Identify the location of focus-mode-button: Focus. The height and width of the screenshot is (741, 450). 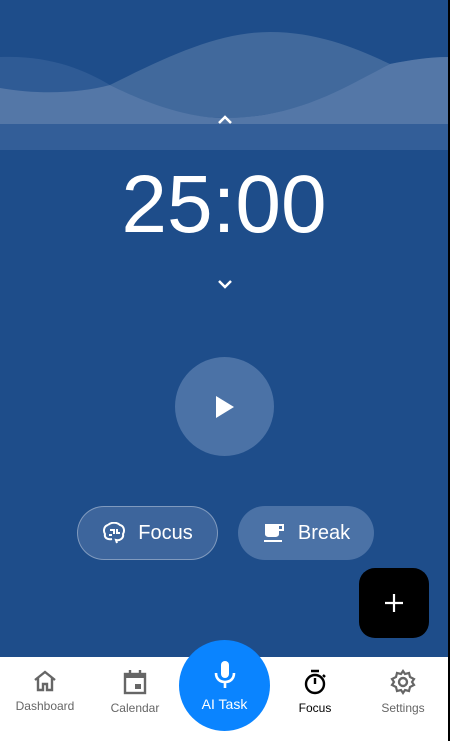
(147, 533).